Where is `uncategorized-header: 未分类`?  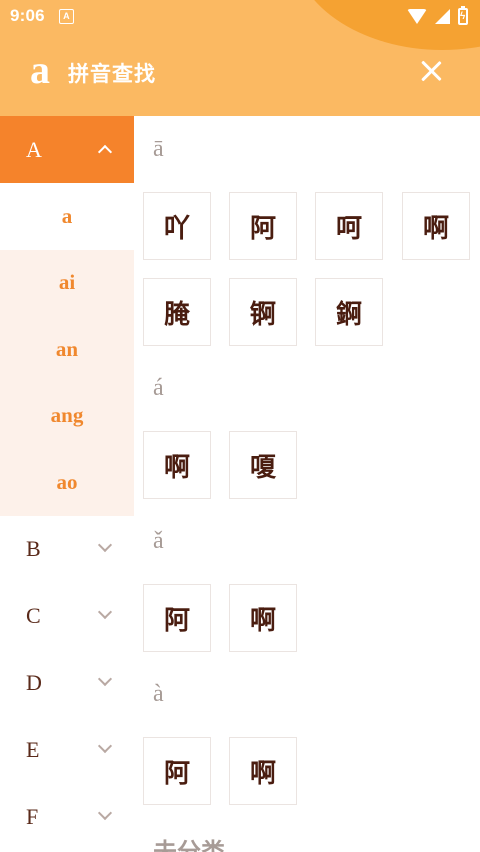
uncategorized-header: 未分类 is located at coordinates (189, 842).